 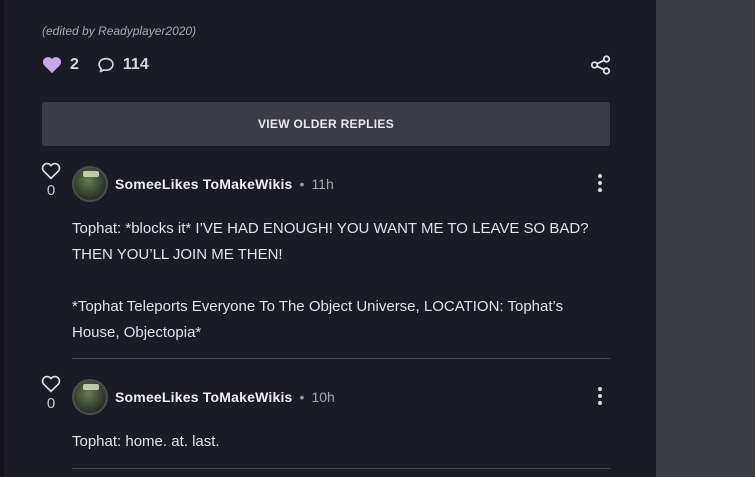 I want to click on reply-body: Tophat: home. at. last., so click(x=342, y=442).